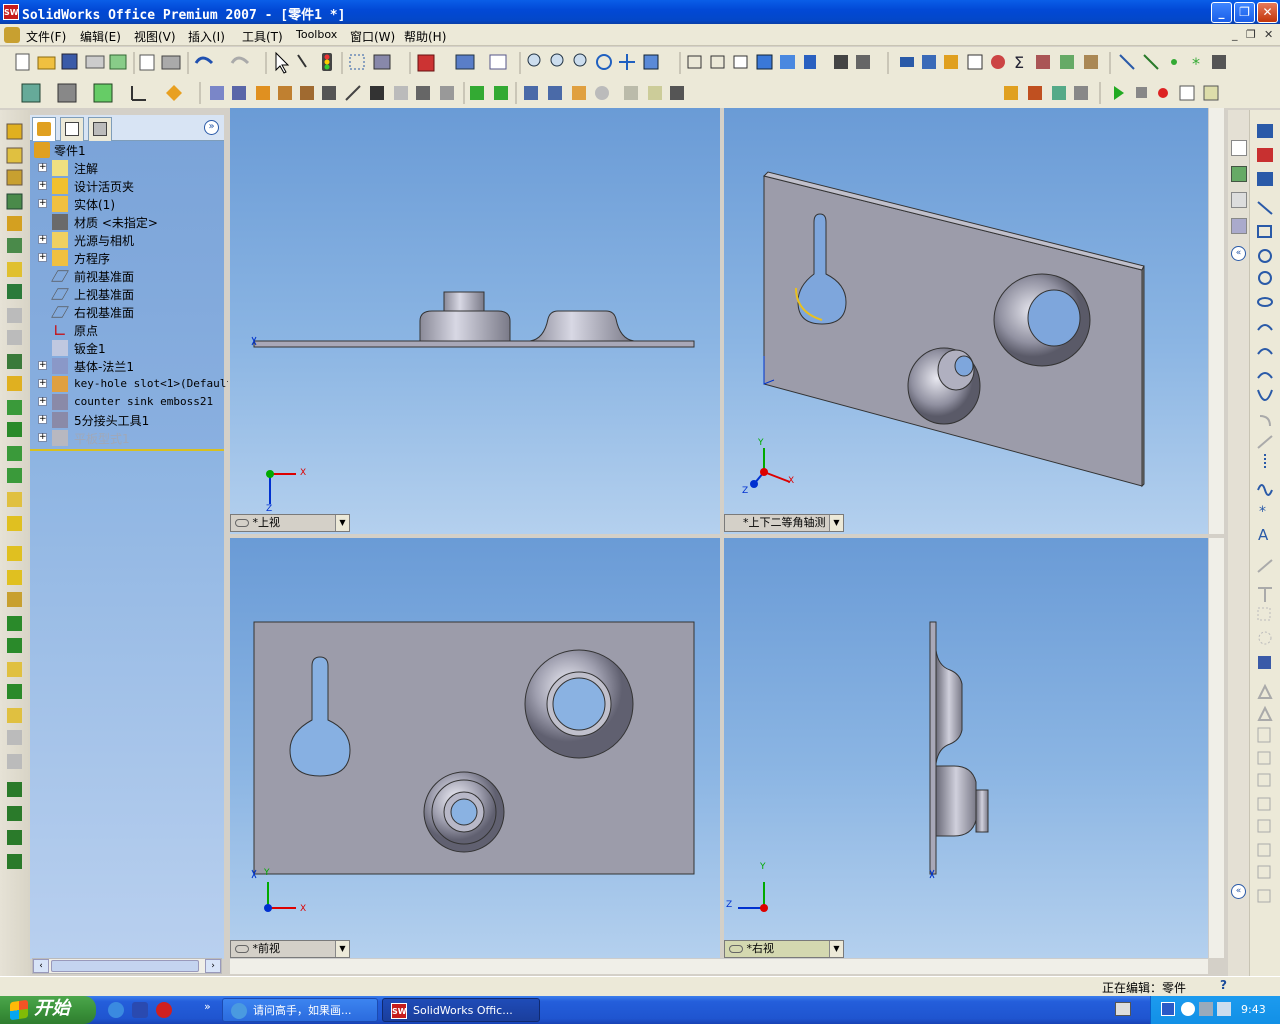  Describe the element at coordinates (327, 62) in the screenshot. I see `traffic-light-icon` at that location.